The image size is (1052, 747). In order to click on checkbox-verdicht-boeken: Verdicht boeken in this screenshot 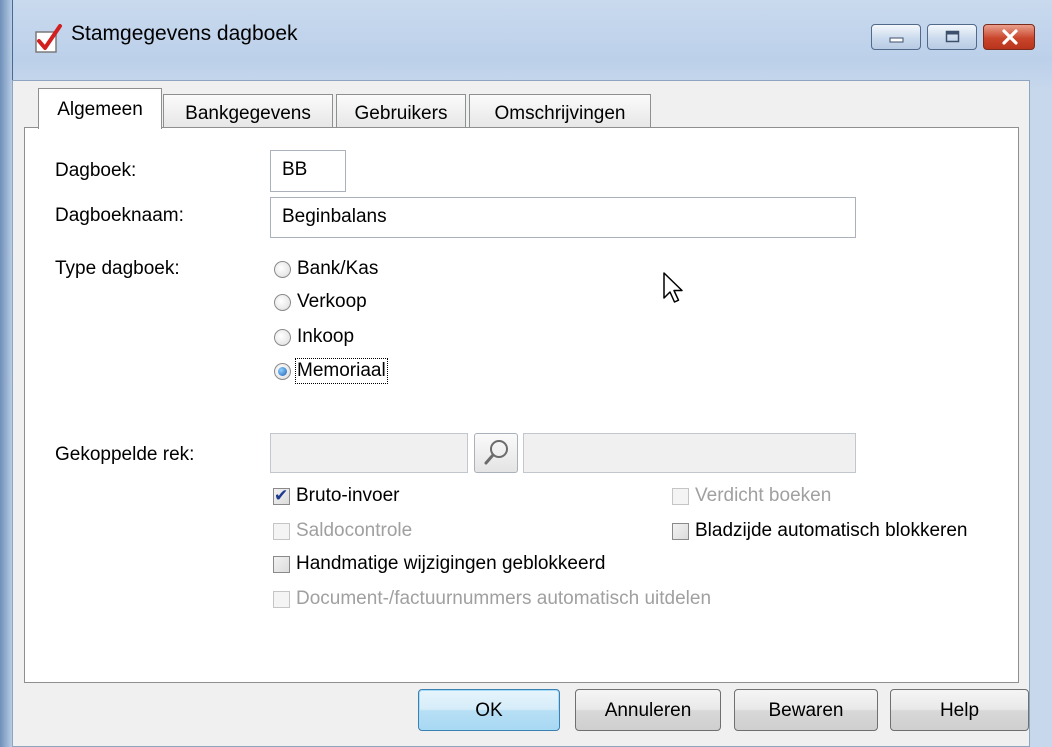, I will do `click(751, 496)`.